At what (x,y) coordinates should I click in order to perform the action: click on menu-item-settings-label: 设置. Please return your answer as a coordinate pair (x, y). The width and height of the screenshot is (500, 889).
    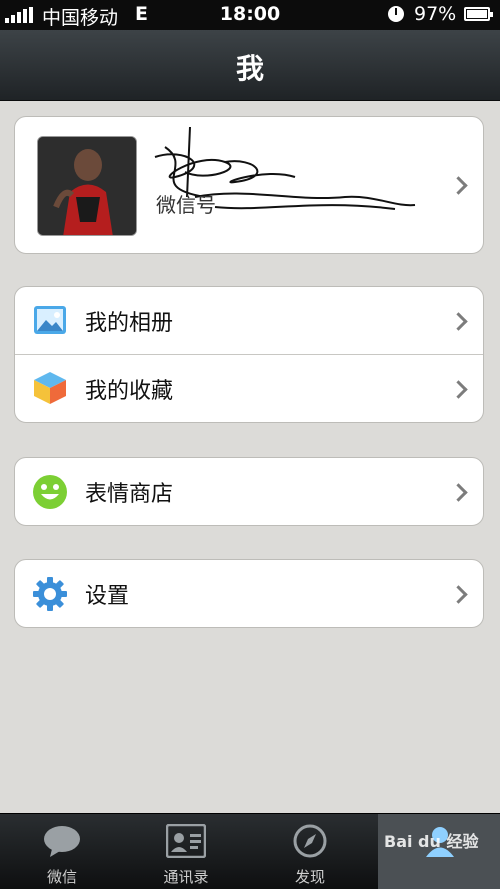
    Looking at the image, I should click on (107, 596).